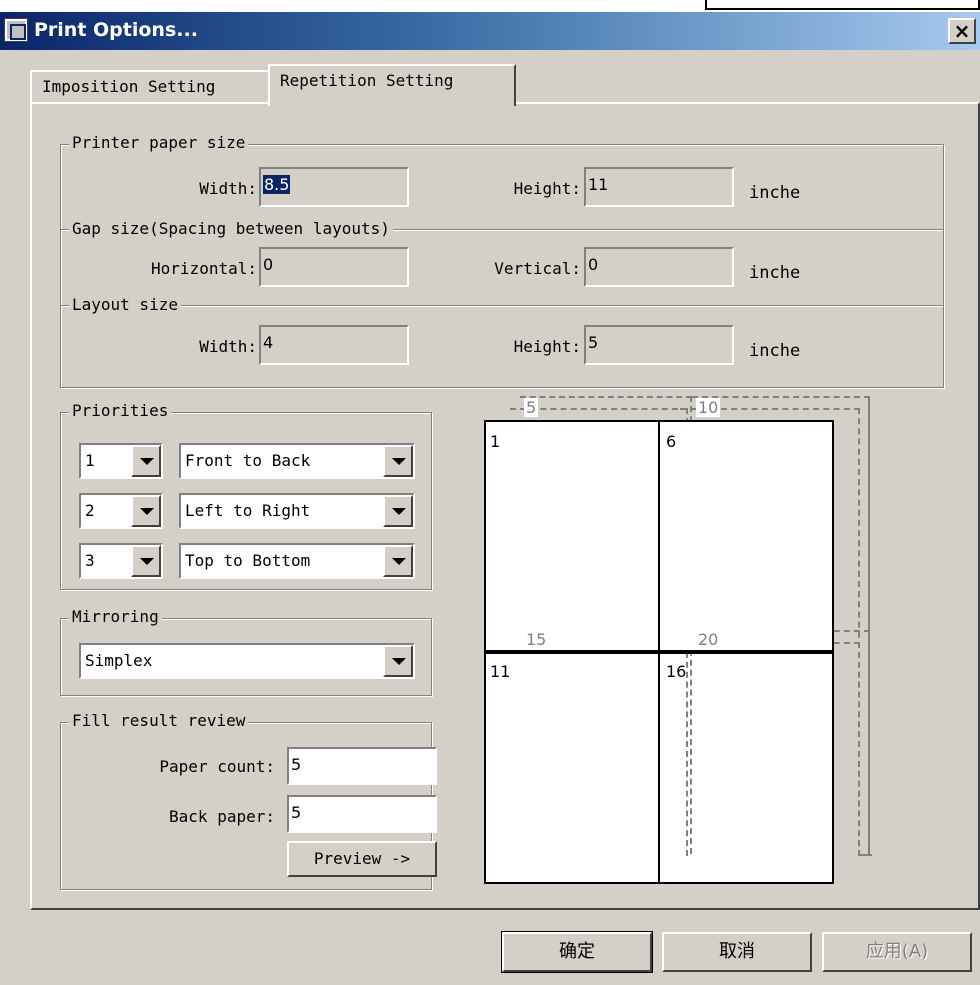 Image resolution: width=980 pixels, height=985 pixels. What do you see at coordinates (247, 661) in the screenshot?
I see `mirroring-select: Simplex` at bounding box center [247, 661].